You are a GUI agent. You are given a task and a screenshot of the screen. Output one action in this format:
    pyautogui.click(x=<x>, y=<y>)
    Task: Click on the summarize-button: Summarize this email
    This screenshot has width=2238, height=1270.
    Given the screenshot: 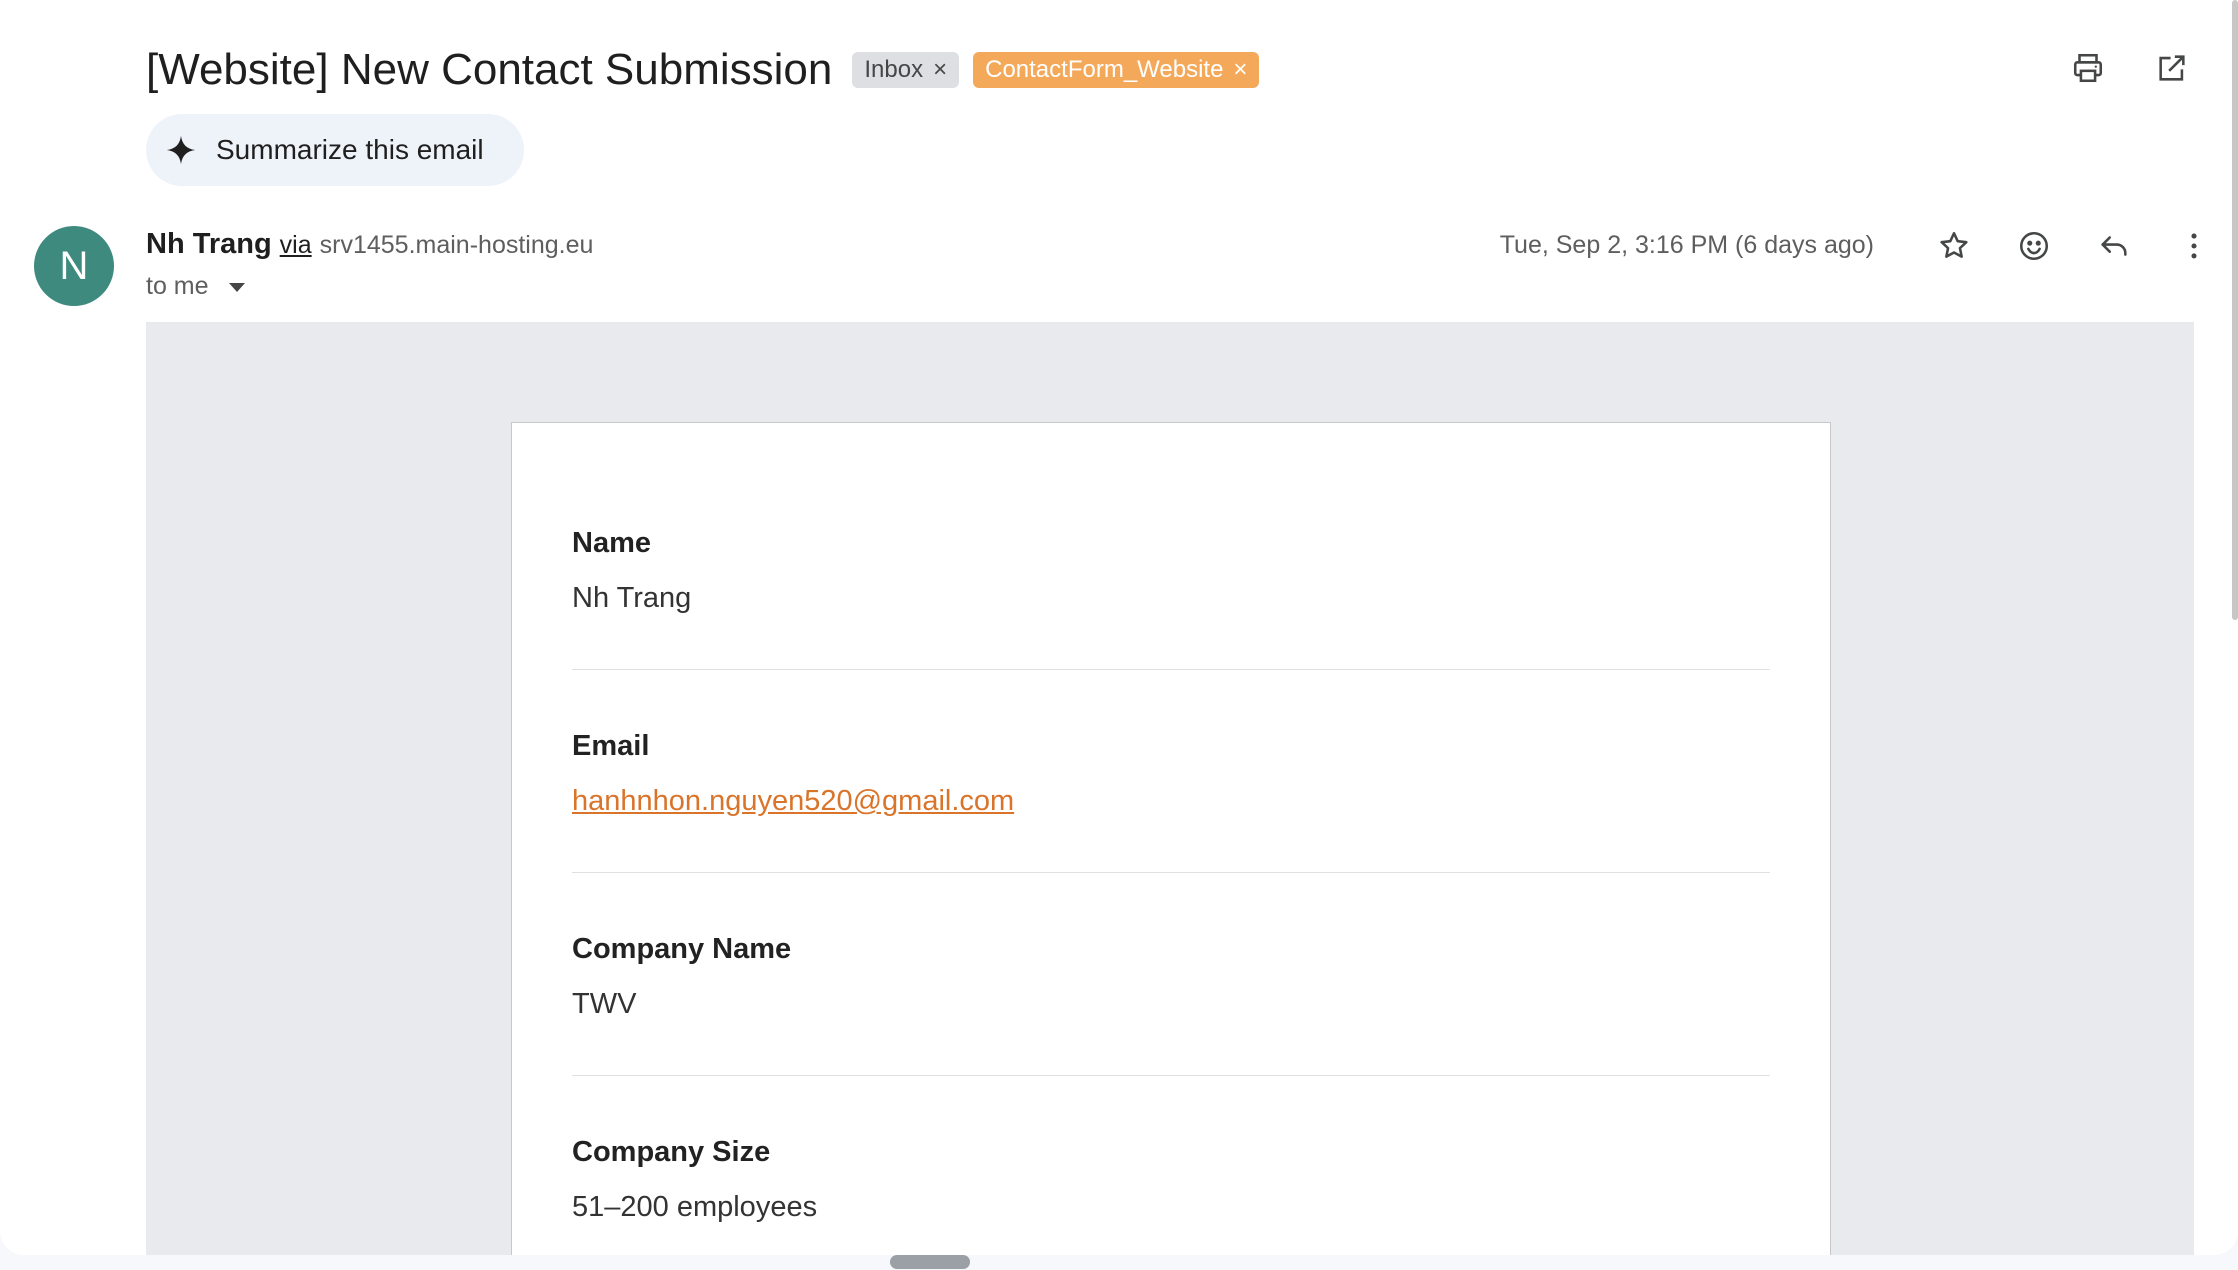 What is the action you would take?
    pyautogui.click(x=335, y=150)
    